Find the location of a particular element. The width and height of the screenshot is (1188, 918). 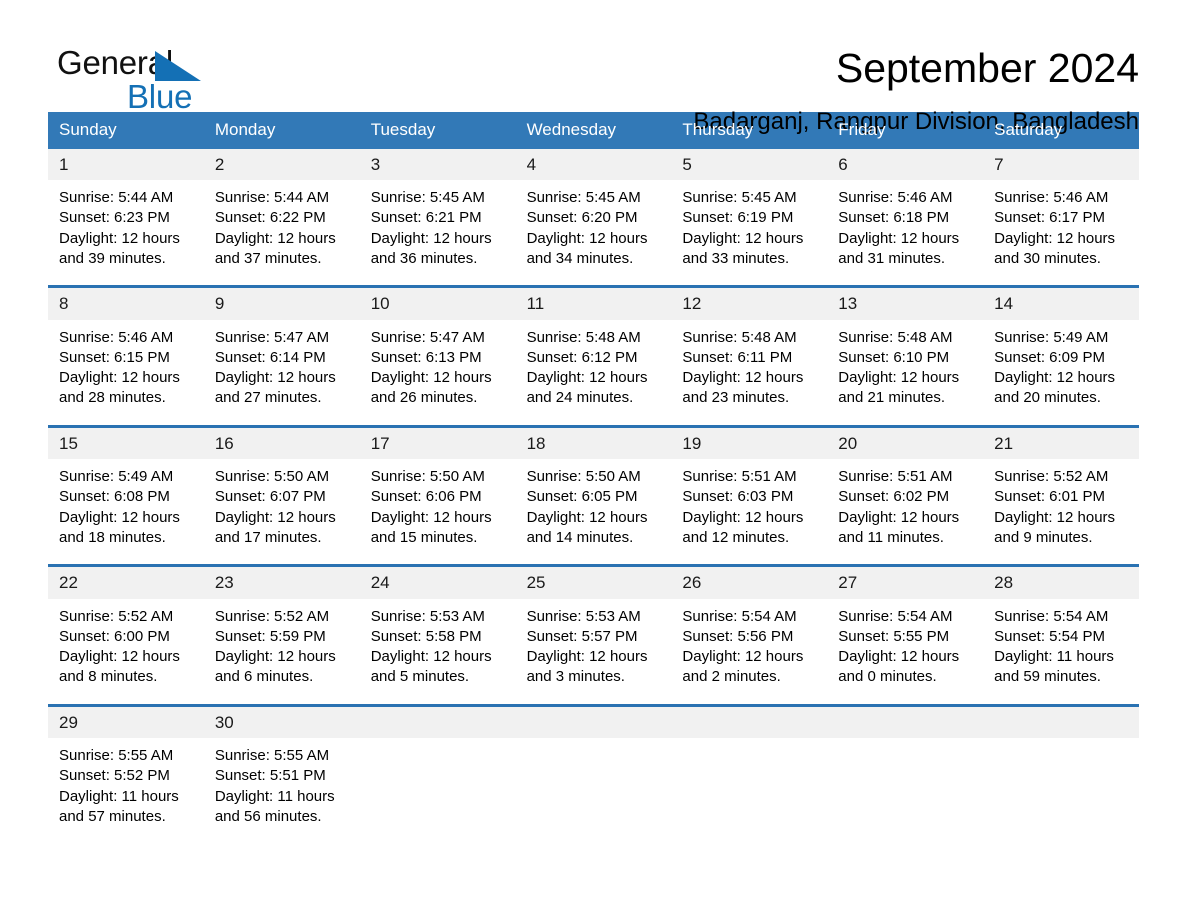

day-daylight-line-text: and 59 minutes. is located at coordinates (1047, 677).